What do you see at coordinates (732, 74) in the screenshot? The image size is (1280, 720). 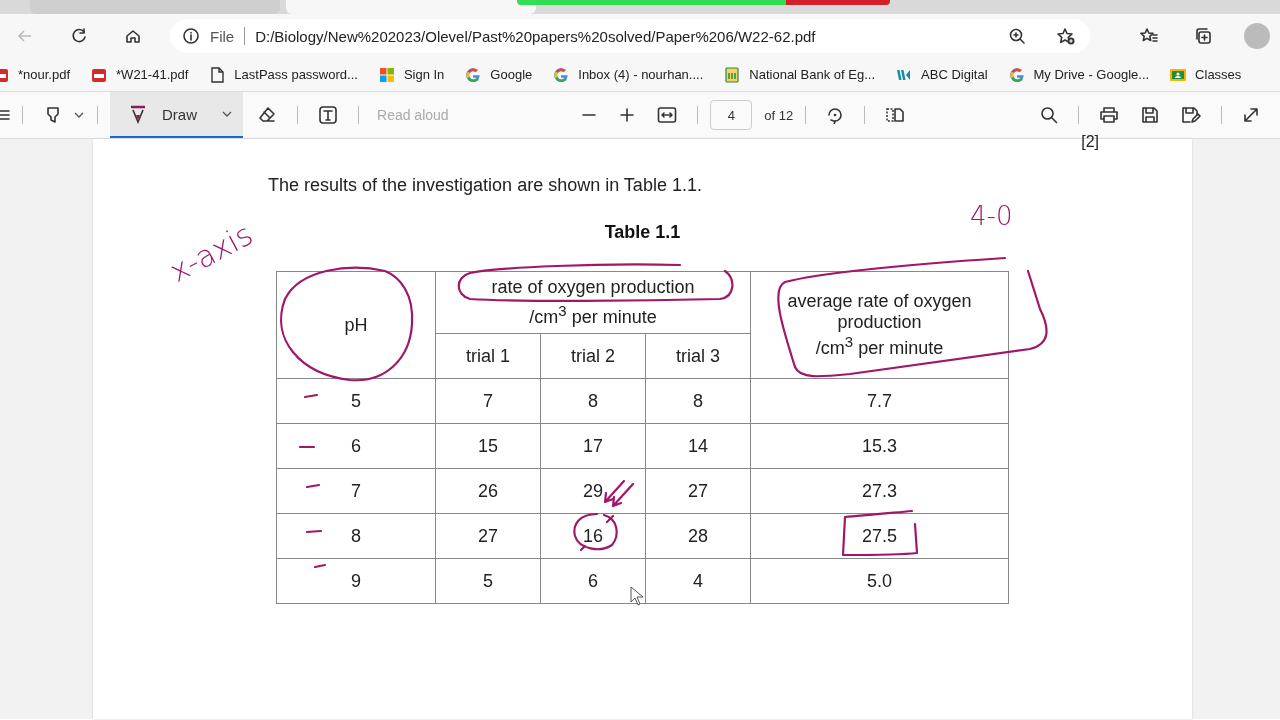 I see `bank-icon` at bounding box center [732, 74].